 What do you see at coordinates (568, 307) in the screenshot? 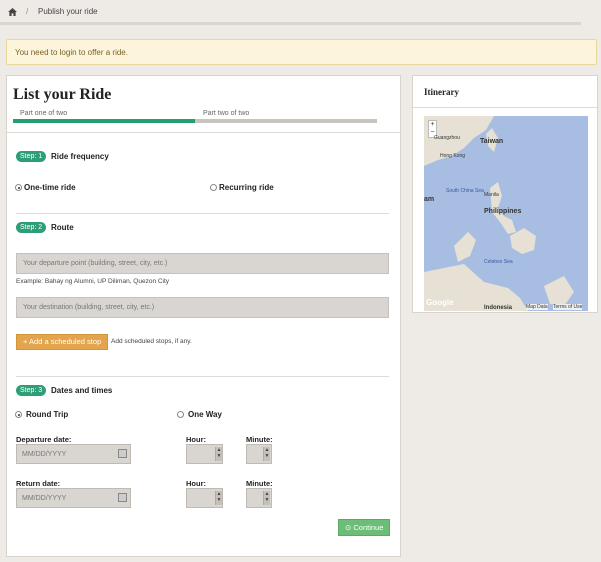
I see `terms-link: Terms of Use` at bounding box center [568, 307].